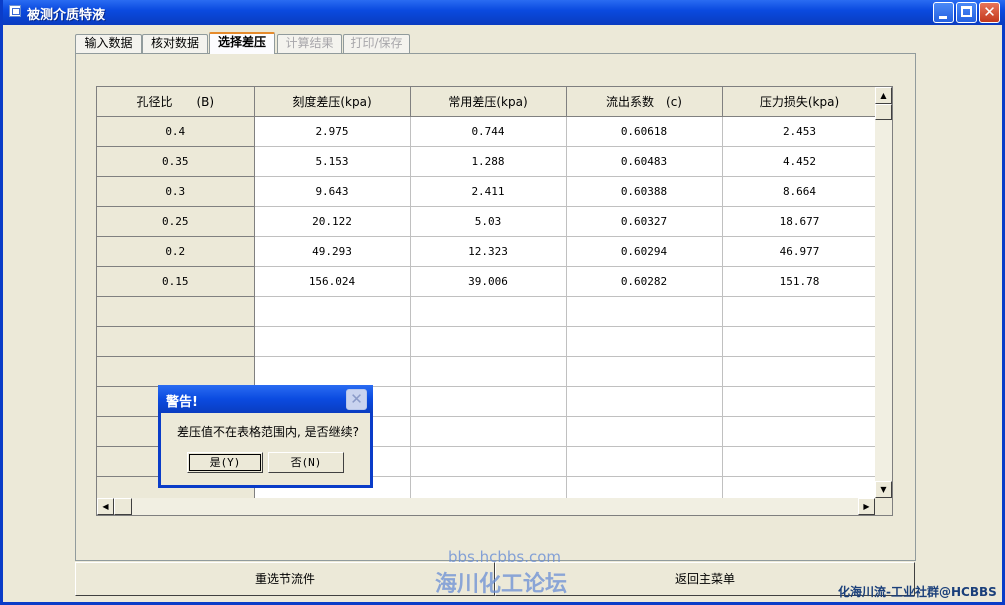 The height and width of the screenshot is (605, 1005). I want to click on table-cell: 0.60294, so click(644, 251).